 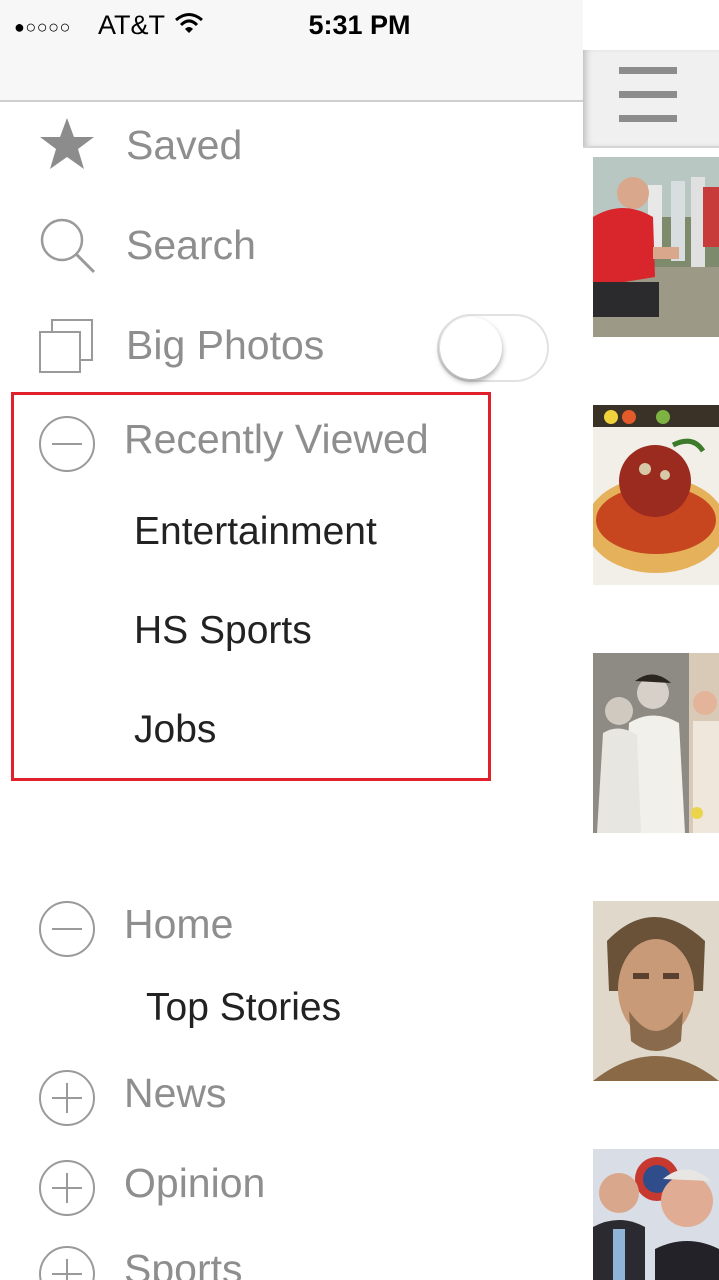 What do you see at coordinates (175, 730) in the screenshot?
I see `recent-item-jobs: Jobs` at bounding box center [175, 730].